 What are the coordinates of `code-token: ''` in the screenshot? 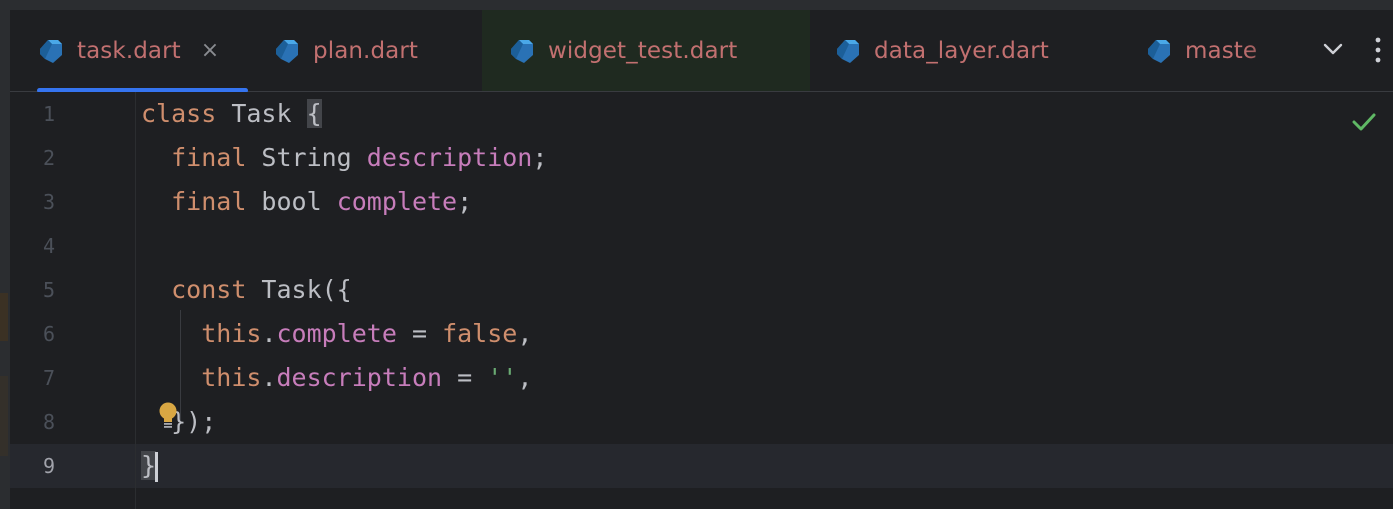 It's located at (502, 377).